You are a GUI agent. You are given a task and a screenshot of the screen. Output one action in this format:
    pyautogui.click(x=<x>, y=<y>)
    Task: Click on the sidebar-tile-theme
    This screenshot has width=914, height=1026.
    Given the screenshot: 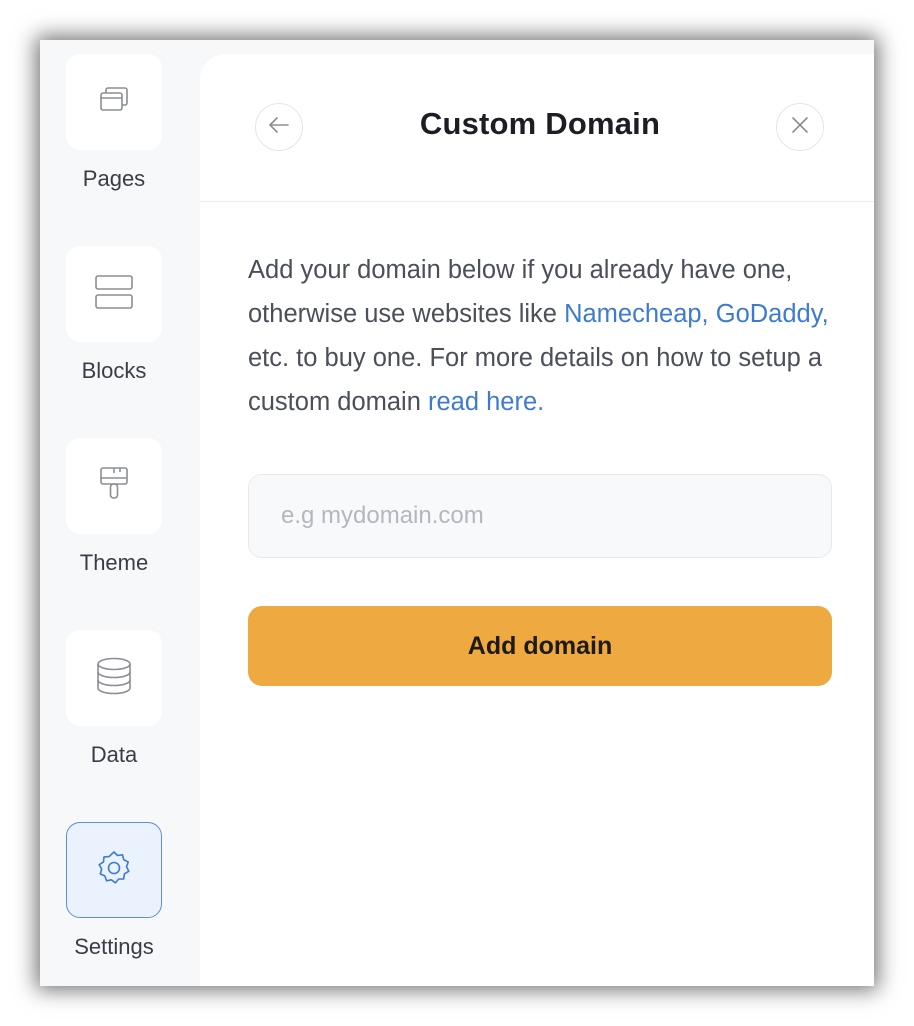 What is the action you would take?
    pyautogui.click(x=114, y=486)
    